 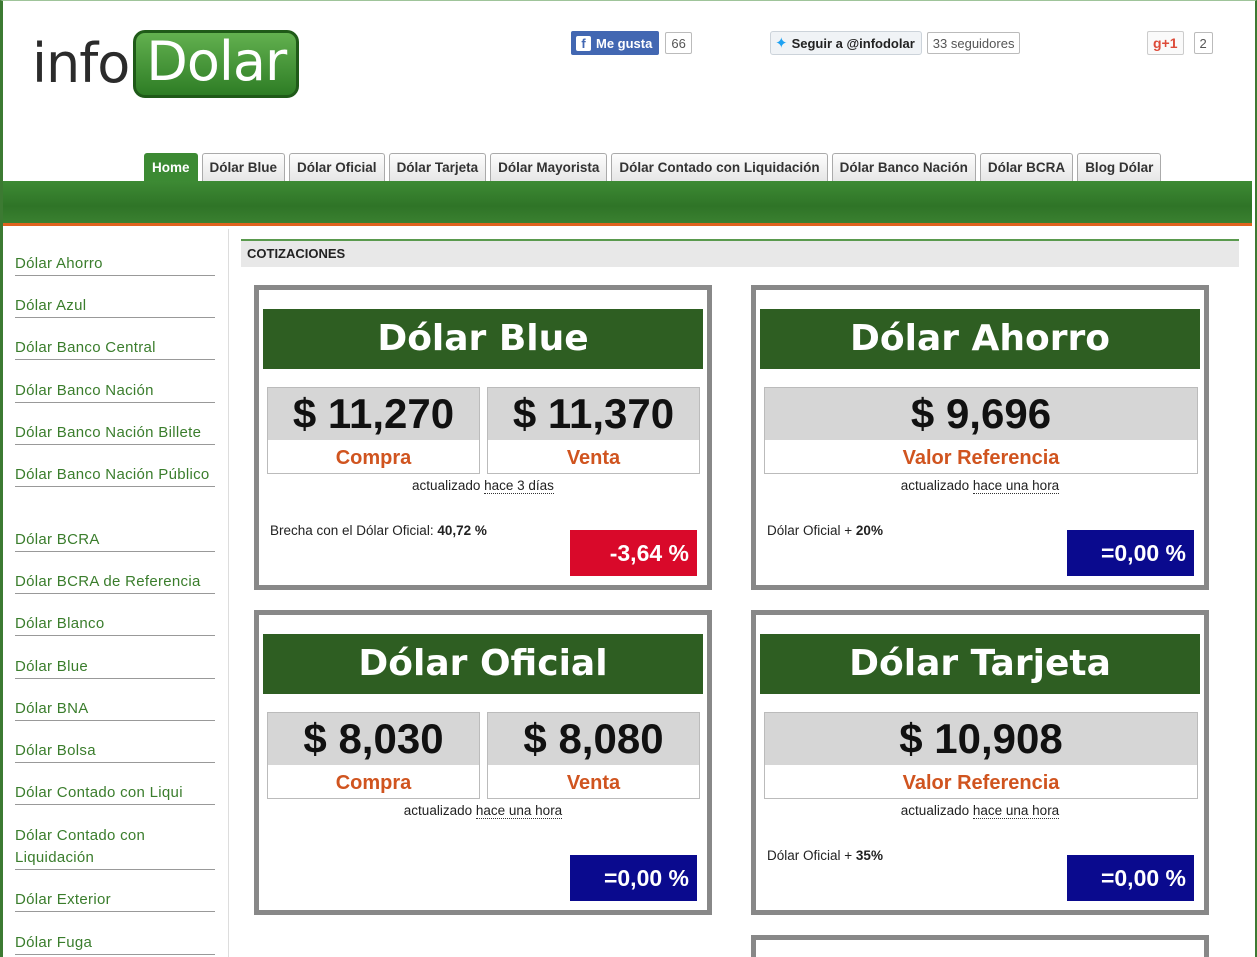 I want to click on site-logo: info Dolar, so click(x=166, y=64).